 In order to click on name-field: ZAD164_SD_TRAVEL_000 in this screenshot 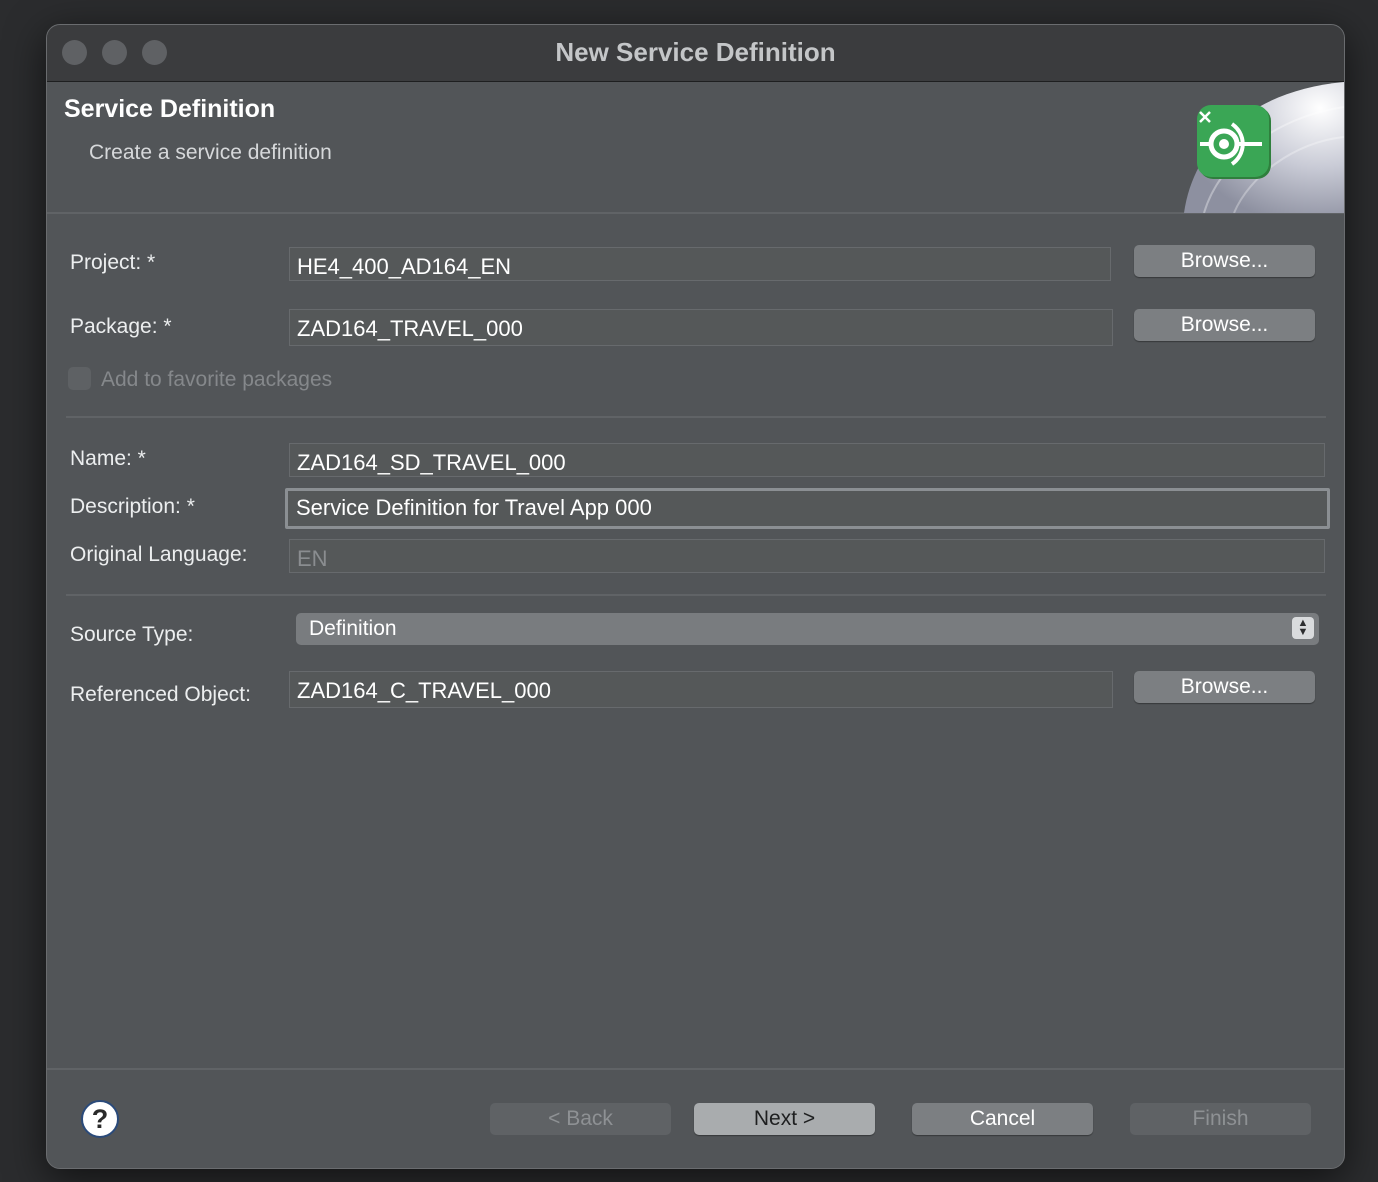, I will do `click(807, 460)`.